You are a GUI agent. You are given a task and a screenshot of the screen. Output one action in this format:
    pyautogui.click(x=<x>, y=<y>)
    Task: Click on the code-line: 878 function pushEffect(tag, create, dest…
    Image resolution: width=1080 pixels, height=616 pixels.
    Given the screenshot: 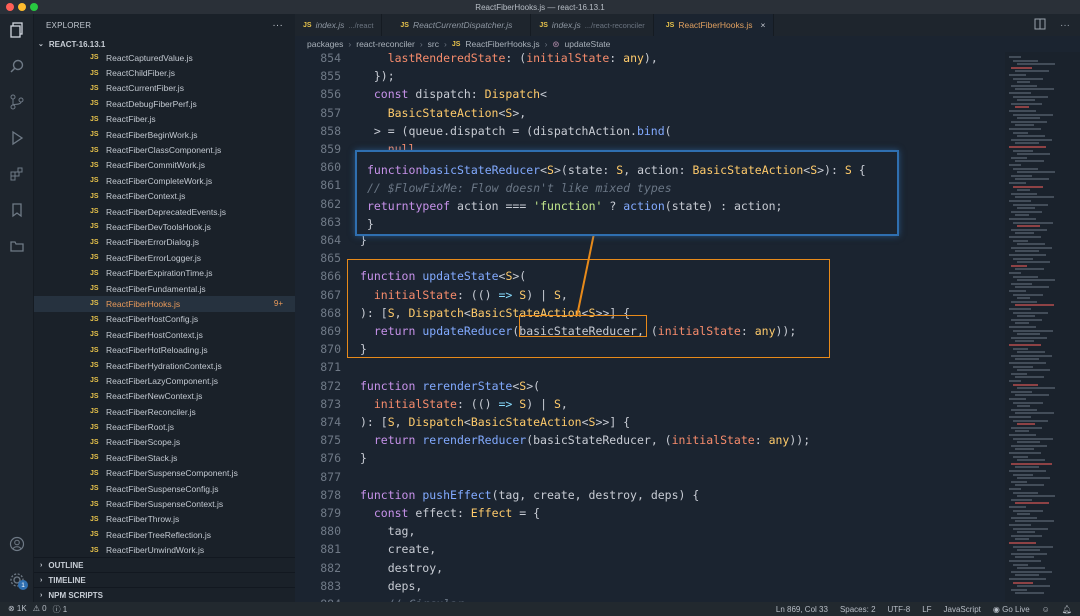 What is the action you would take?
    pyautogui.click(x=497, y=495)
    